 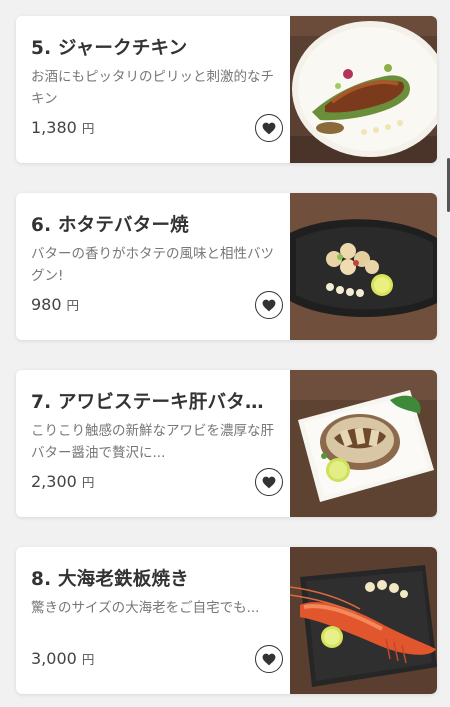 What do you see at coordinates (363, 89) in the screenshot?
I see `jerk-chicken-photo` at bounding box center [363, 89].